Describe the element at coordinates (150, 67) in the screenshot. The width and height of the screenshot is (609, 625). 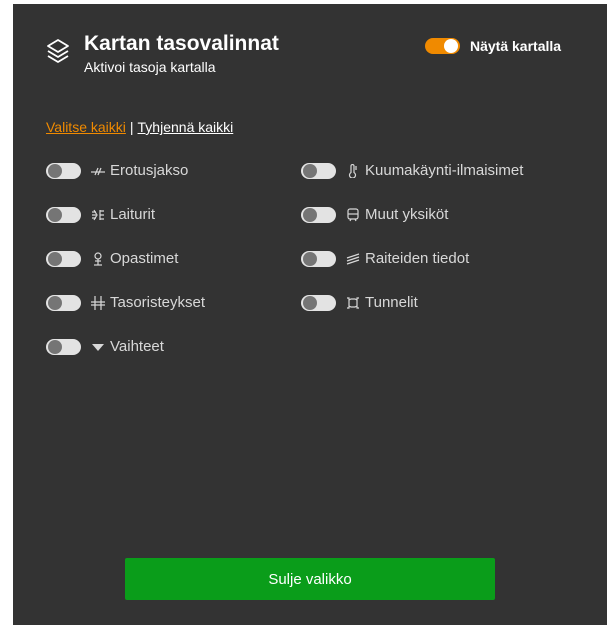
I see `page-subtitle: Aktivoi tasoja kartalla` at that location.